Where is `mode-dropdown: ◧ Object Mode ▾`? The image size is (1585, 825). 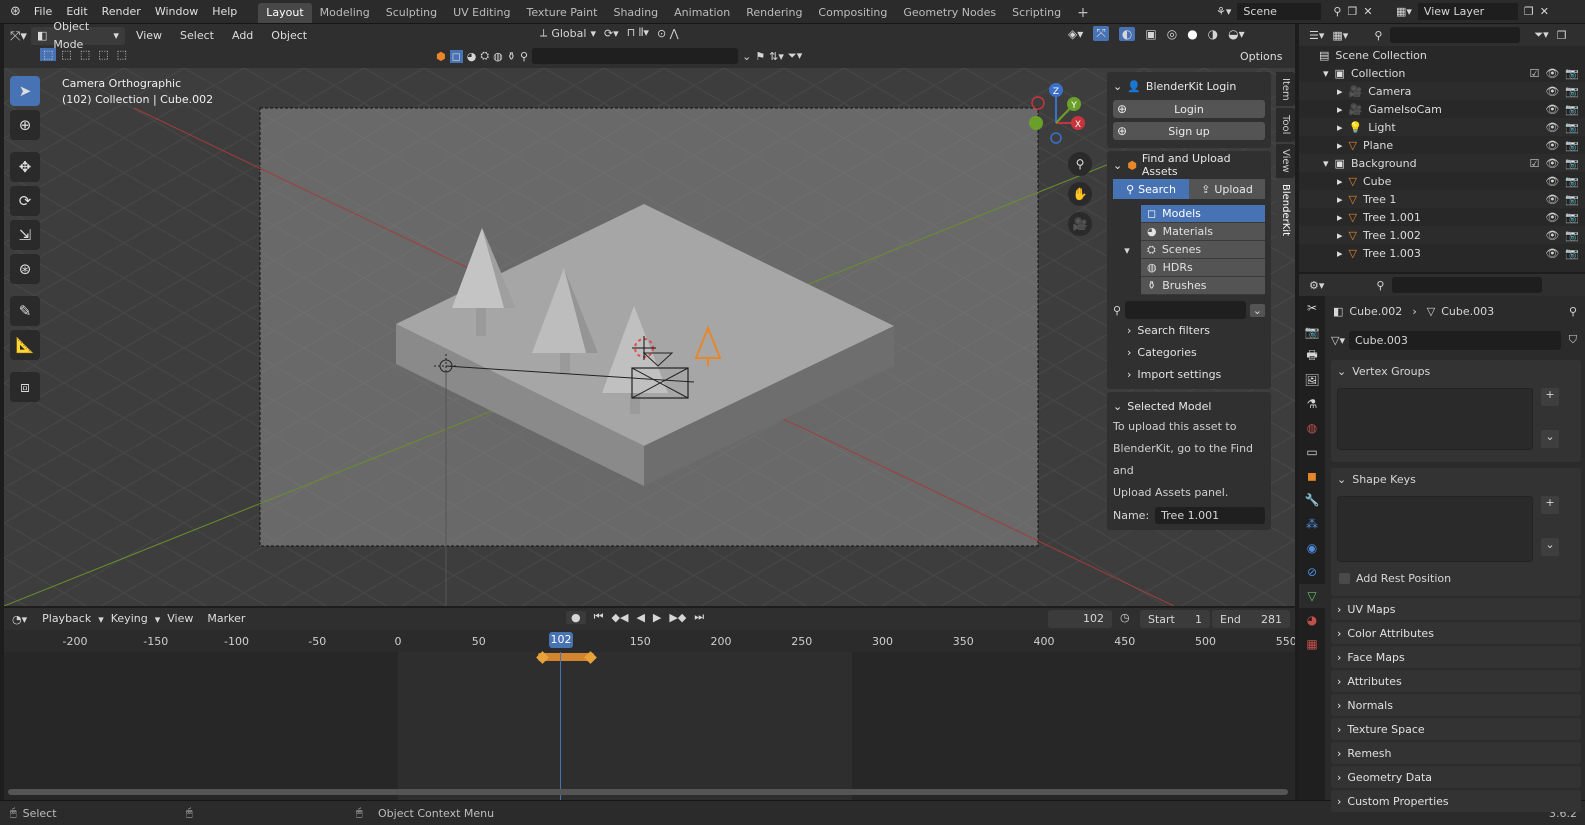
mode-dropdown: ◧ Object Mode ▾ is located at coordinates (77, 35).